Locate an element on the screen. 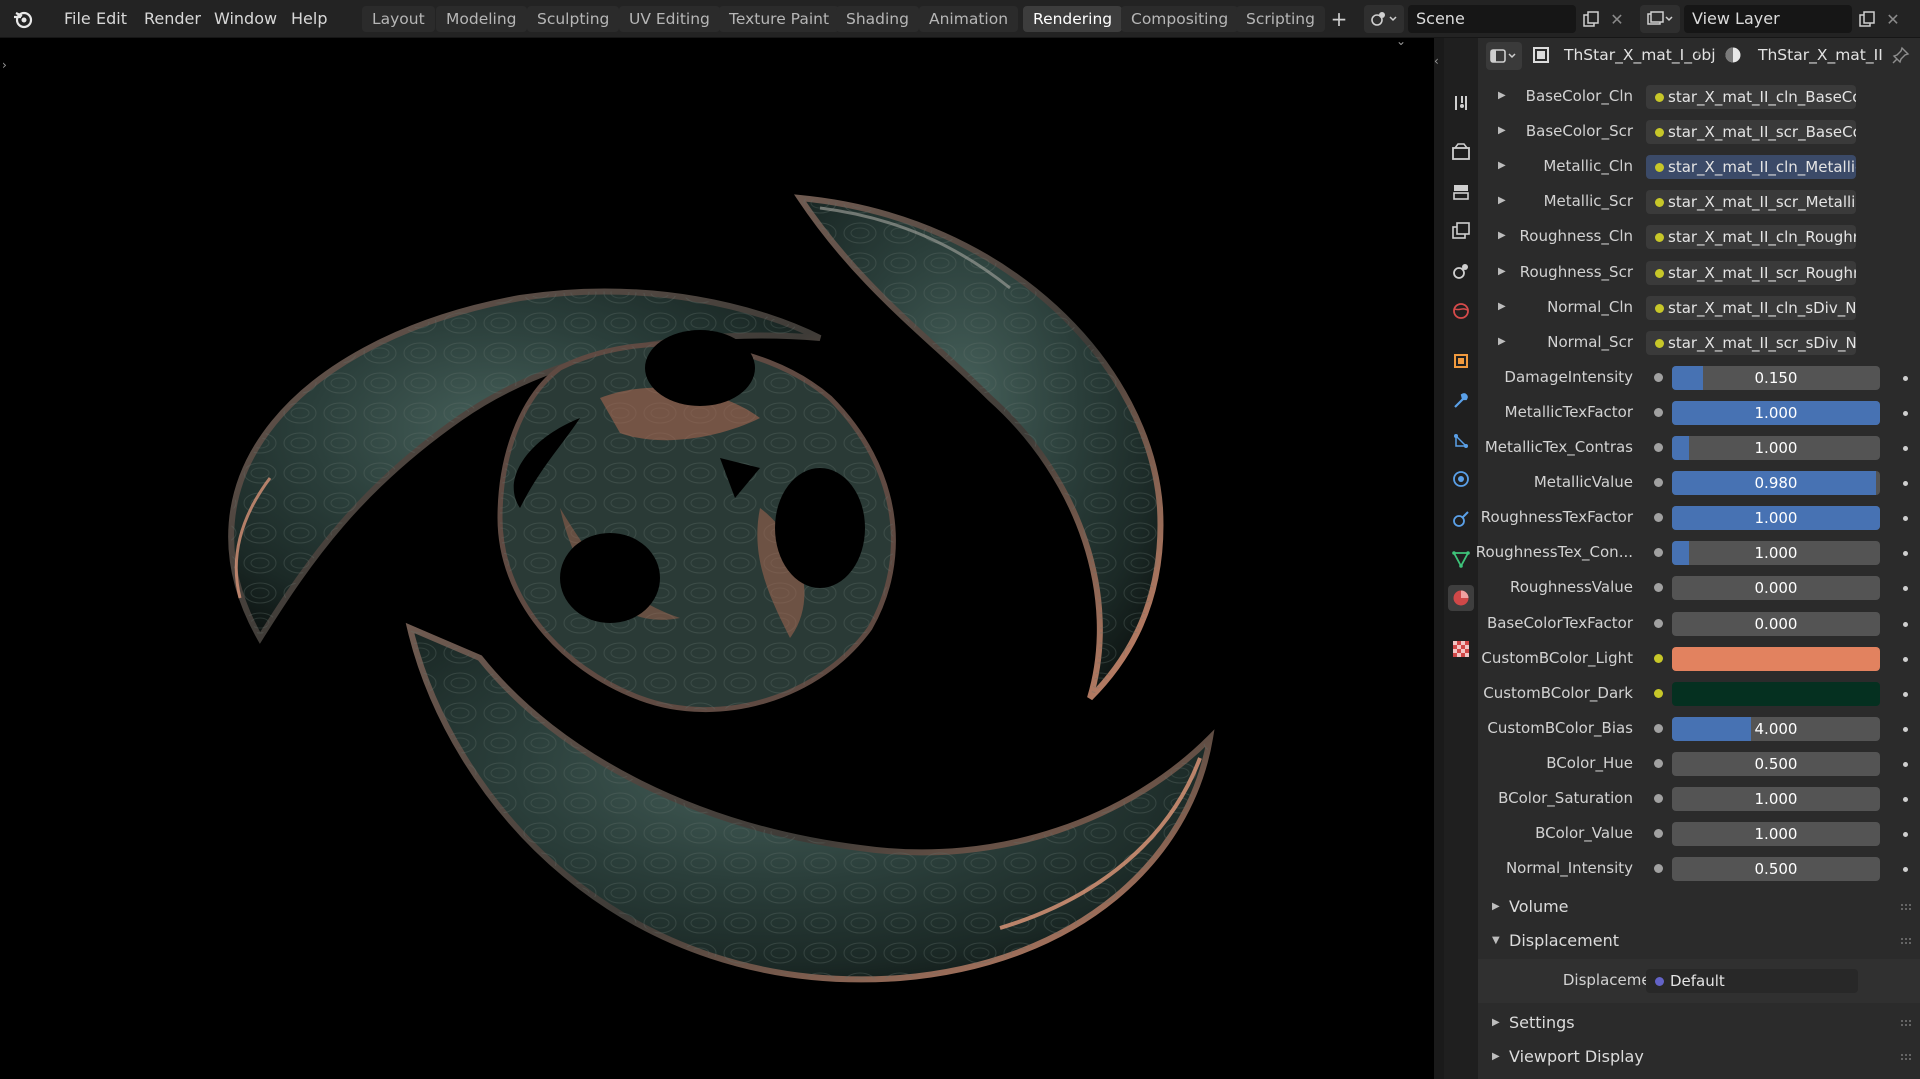 This screenshot has width=1920, height=1079. menu-render: Render is located at coordinates (172, 19).